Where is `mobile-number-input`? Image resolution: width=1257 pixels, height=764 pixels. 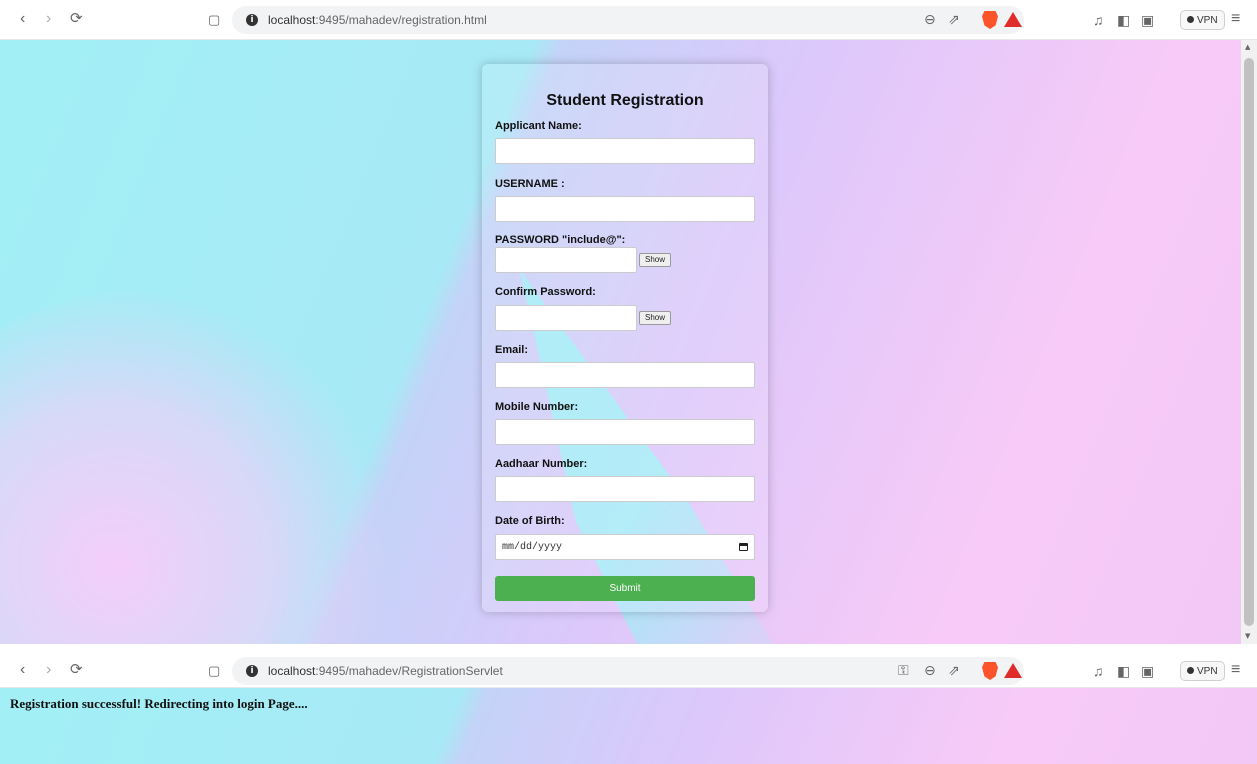 mobile-number-input is located at coordinates (625, 432).